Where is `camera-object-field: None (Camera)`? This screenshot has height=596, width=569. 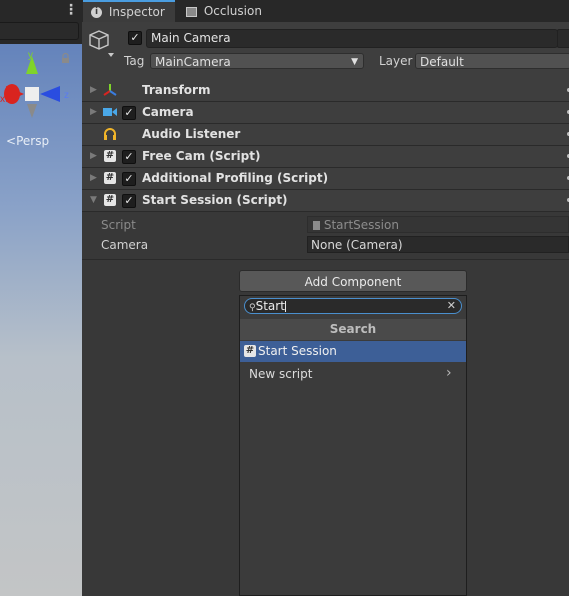 camera-object-field: None (Camera) is located at coordinates (438, 244).